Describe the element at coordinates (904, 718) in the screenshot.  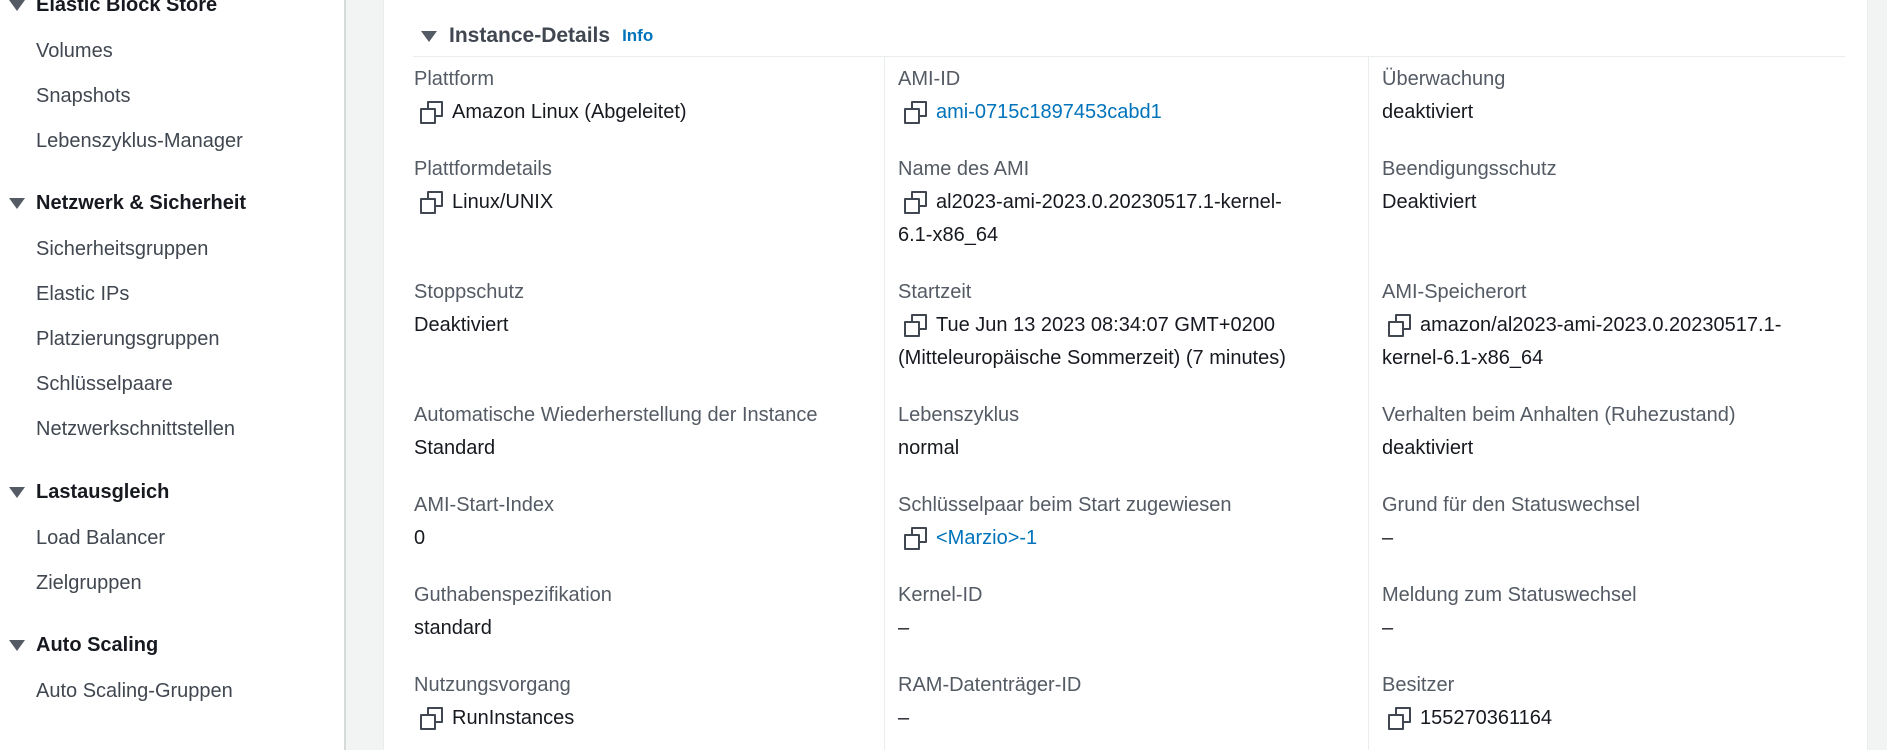
I see `ram-disk-id-value: –` at that location.